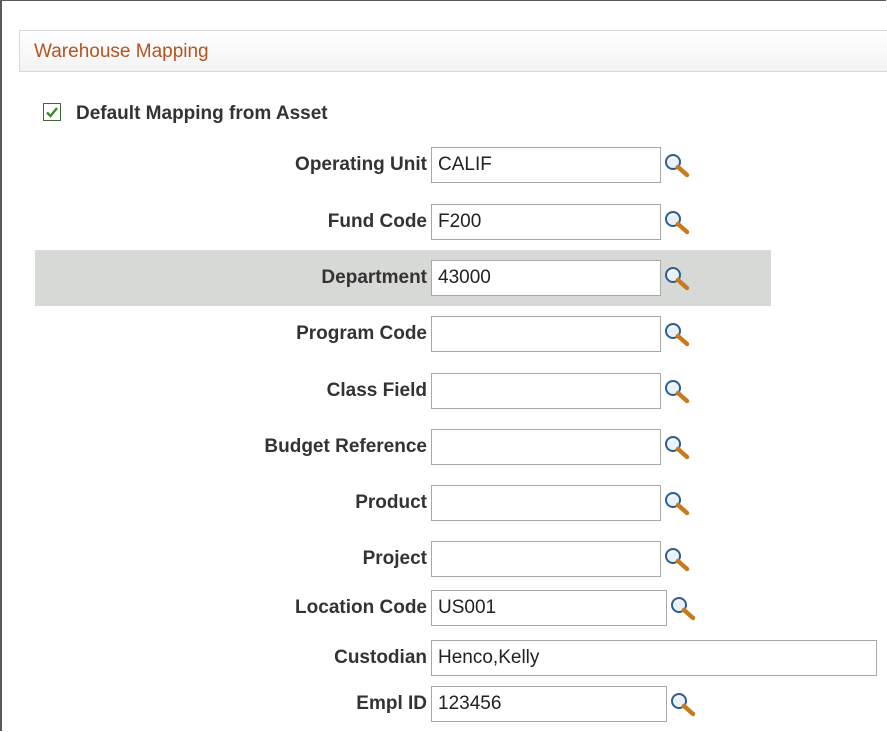 The image size is (887, 732). What do you see at coordinates (549, 704) in the screenshot?
I see `empl-id-input` at bounding box center [549, 704].